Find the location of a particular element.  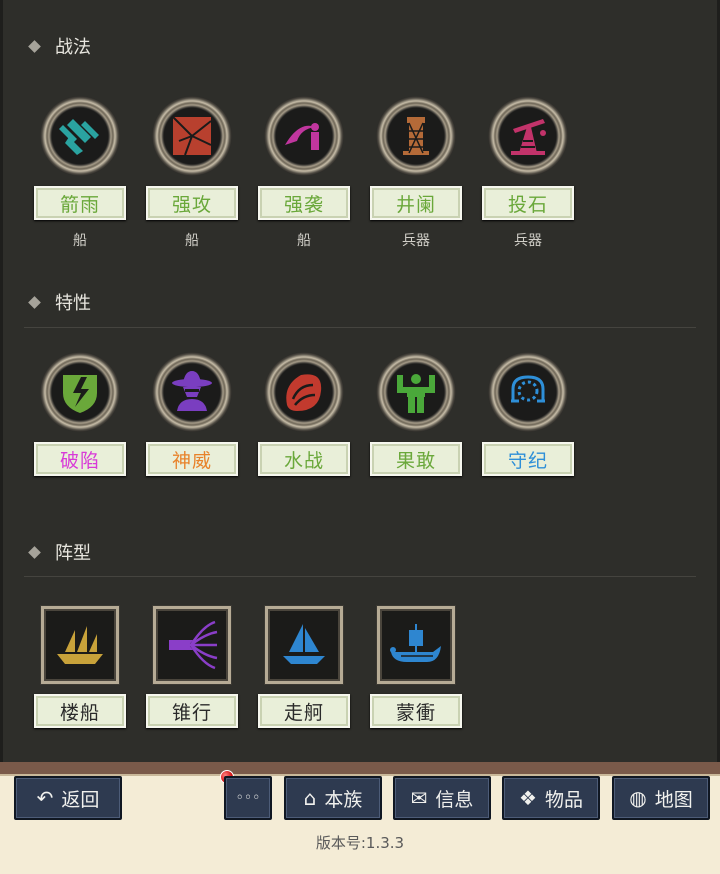

hat-figure-icon is located at coordinates (192, 392).